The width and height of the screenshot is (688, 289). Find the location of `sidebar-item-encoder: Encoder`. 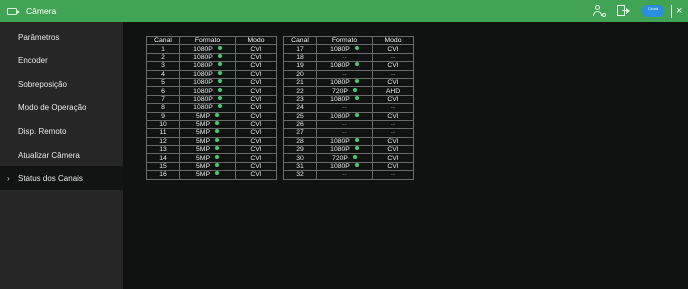

sidebar-item-encoder: Encoder is located at coordinates (61, 60).